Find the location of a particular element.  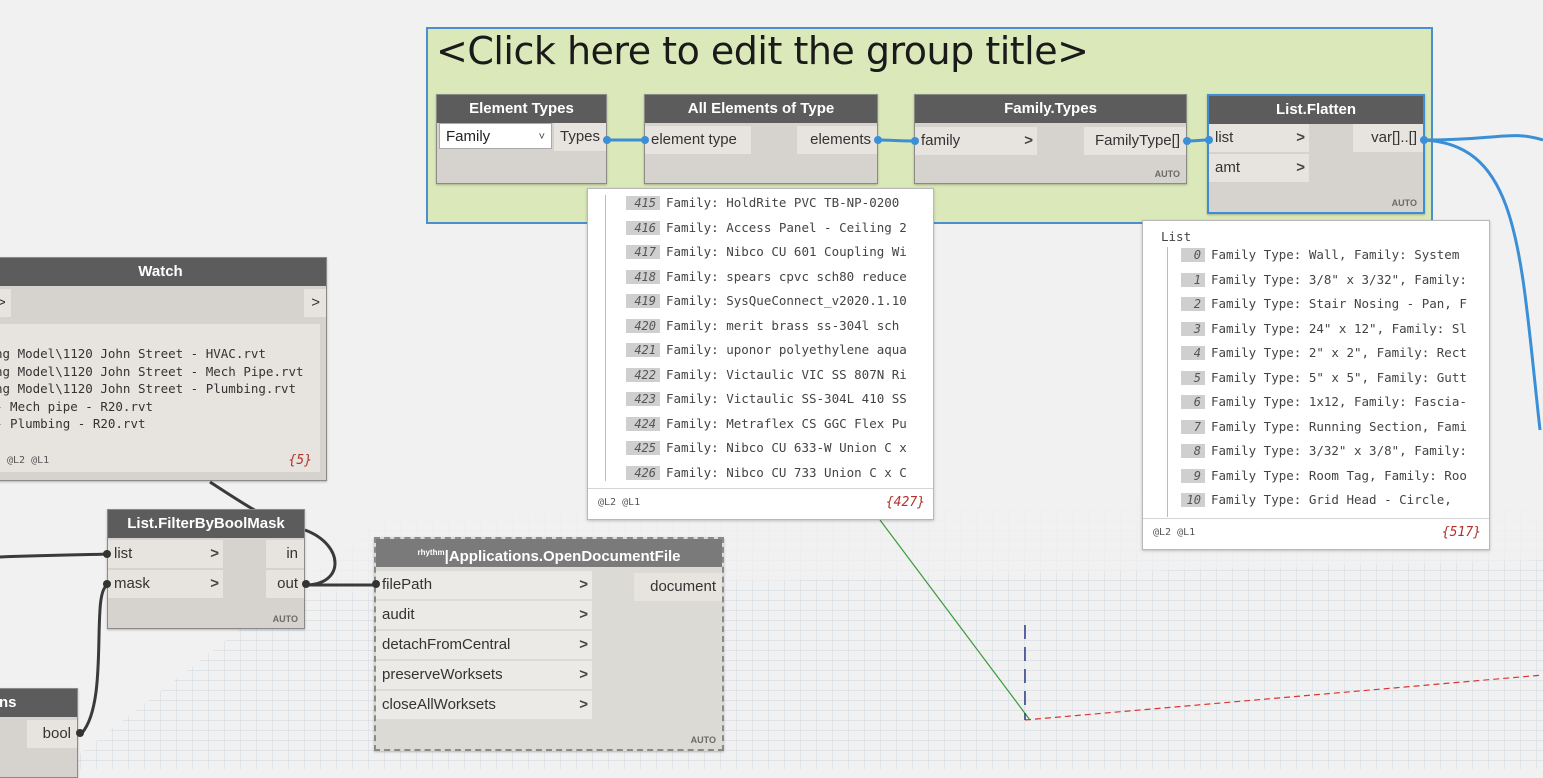

list-item: 6 Family Type: 1x12, Family: Fascia- is located at coordinates (1335, 406).